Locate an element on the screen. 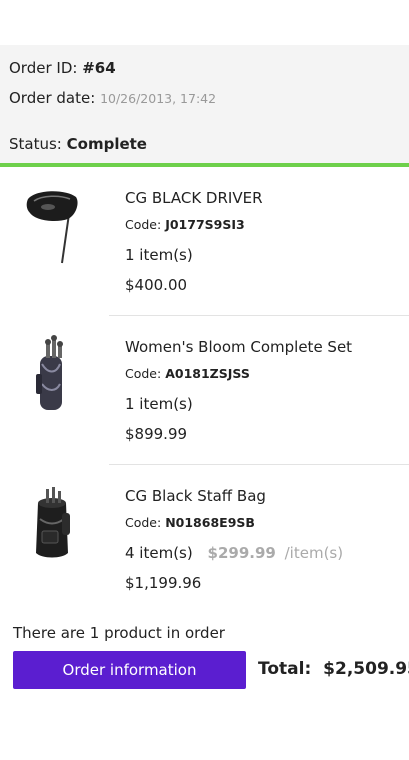 The image size is (409, 760). order-date: Order date: 10/26/2013, 17:42 is located at coordinates (112, 98).